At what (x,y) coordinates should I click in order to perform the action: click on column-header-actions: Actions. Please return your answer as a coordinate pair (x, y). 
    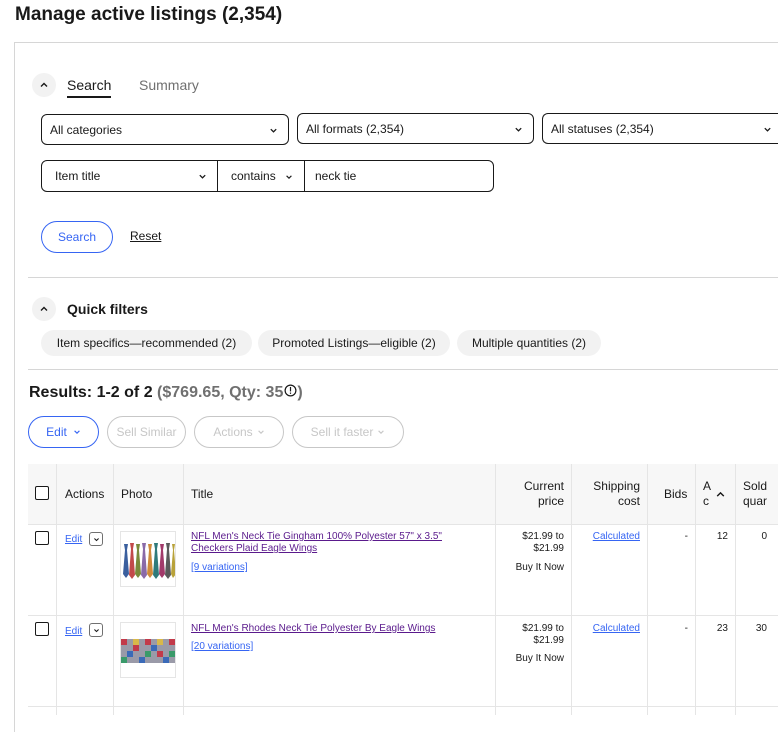
    Looking at the image, I should click on (85, 494).